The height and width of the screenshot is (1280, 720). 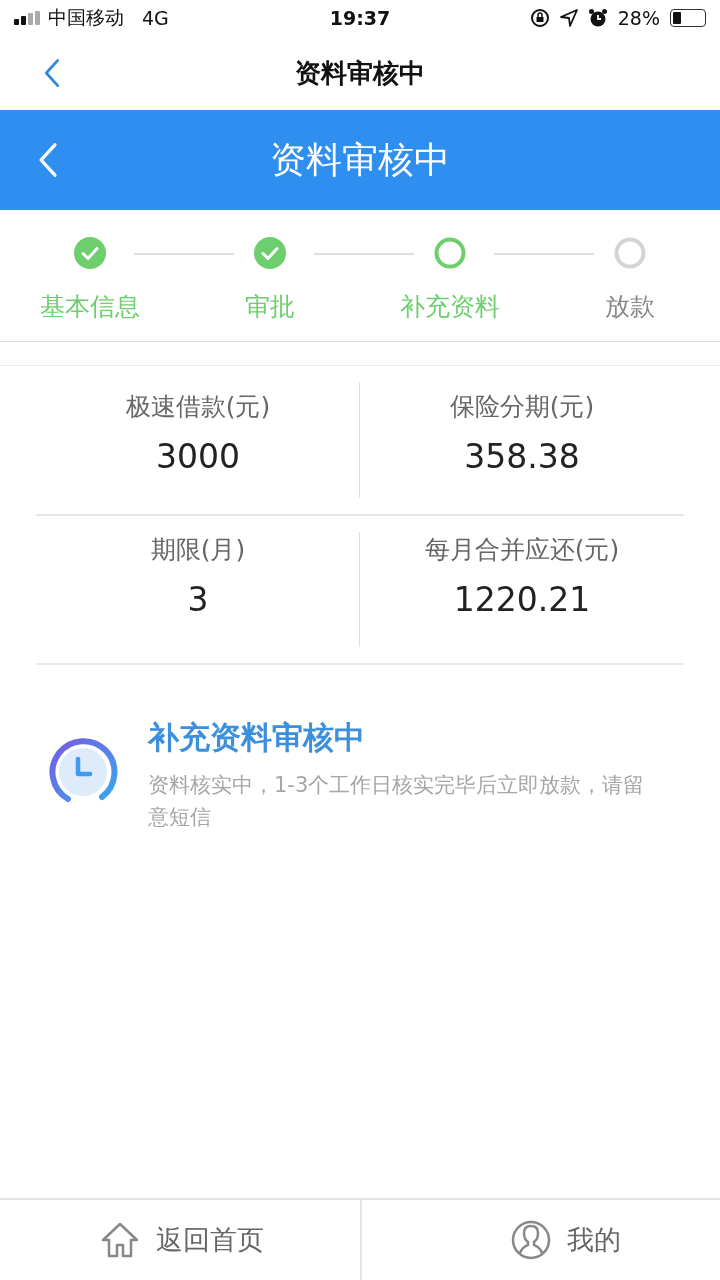 I want to click on back-icon, so click(x=52, y=73).